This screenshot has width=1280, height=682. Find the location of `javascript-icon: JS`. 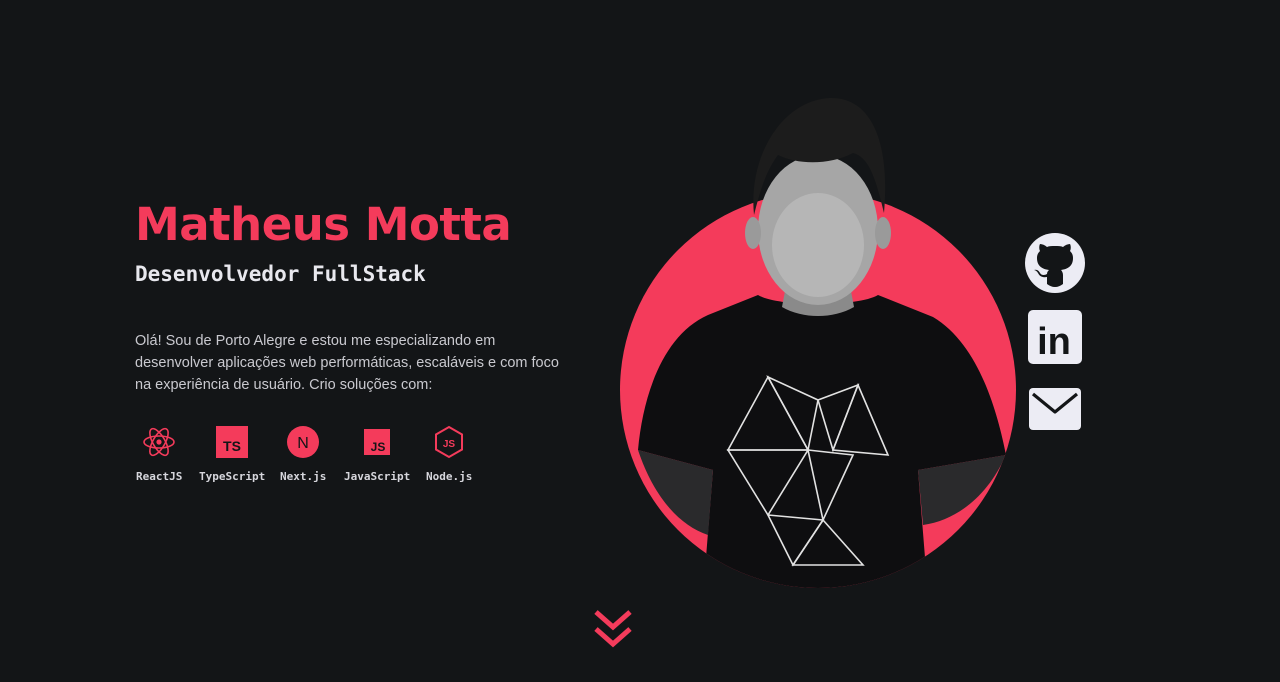

javascript-icon: JS is located at coordinates (377, 442).